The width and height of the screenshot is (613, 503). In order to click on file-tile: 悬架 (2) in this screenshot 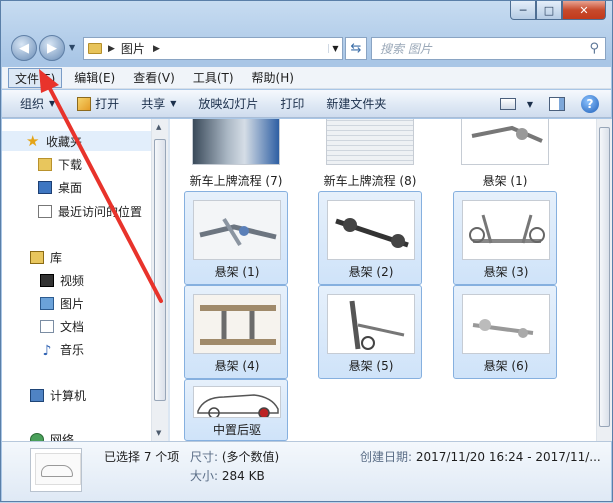, I will do `click(370, 238)`.